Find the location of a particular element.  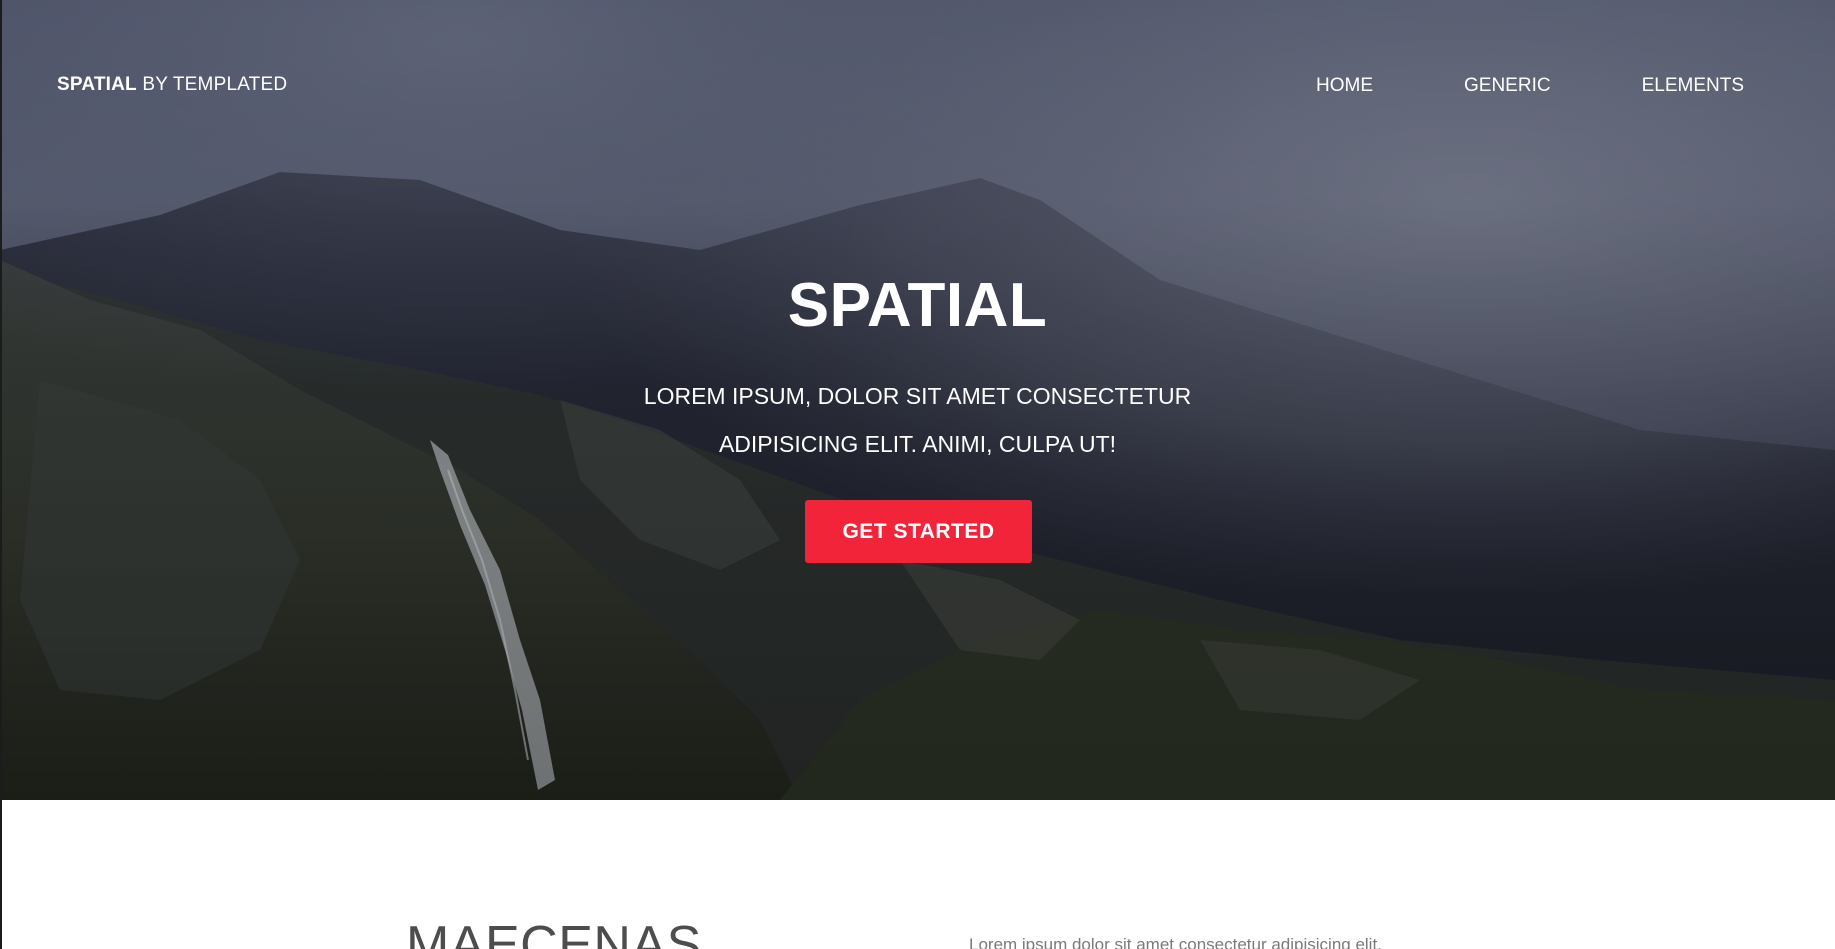

site-brand: SPATIAL BY TEMPLATED is located at coordinates (172, 85).